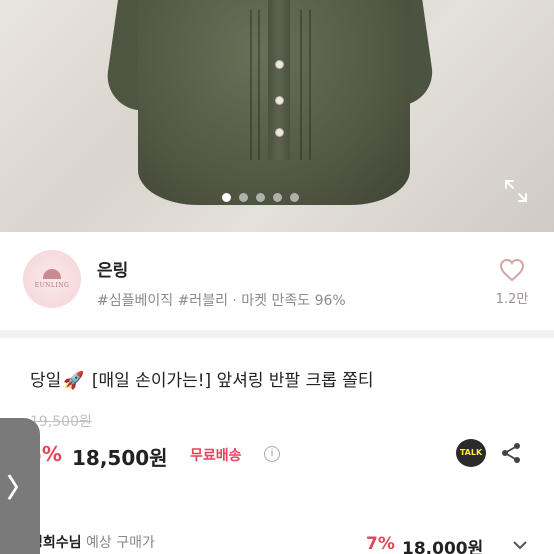 Image resolution: width=554 pixels, height=554 pixels. I want to click on edge-panel-handle: 〉, so click(20, 486).